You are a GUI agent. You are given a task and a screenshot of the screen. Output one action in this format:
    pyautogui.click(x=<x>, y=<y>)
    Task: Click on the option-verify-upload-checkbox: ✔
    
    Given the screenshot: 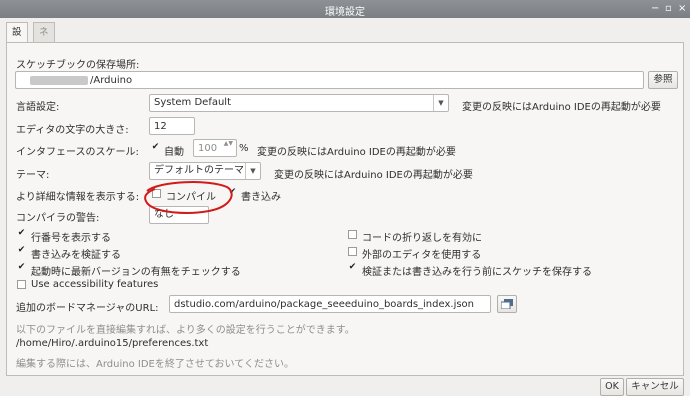 What is the action you would take?
    pyautogui.click(x=21, y=250)
    